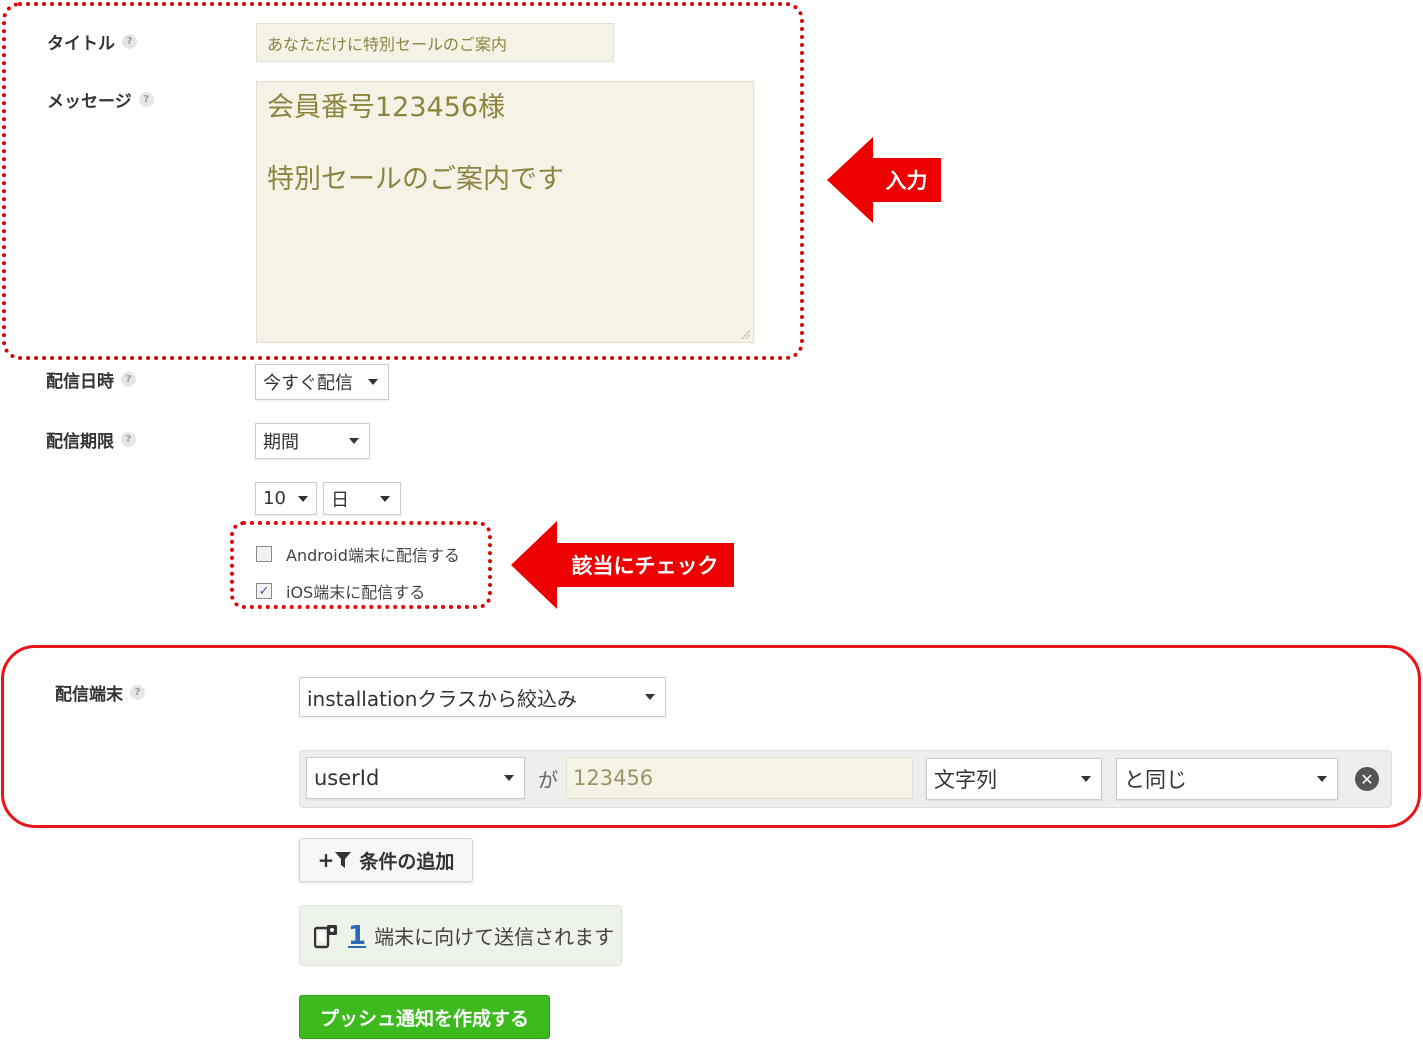 This screenshot has width=1423, height=1059. What do you see at coordinates (386, 107) in the screenshot?
I see `message-line-1: 会員番号123456様` at bounding box center [386, 107].